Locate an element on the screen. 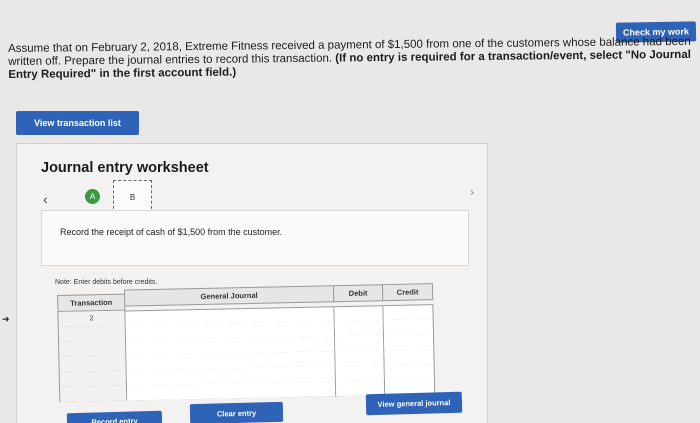 The image size is (700, 423). transaction-cell: 2 is located at coordinates (91, 318).